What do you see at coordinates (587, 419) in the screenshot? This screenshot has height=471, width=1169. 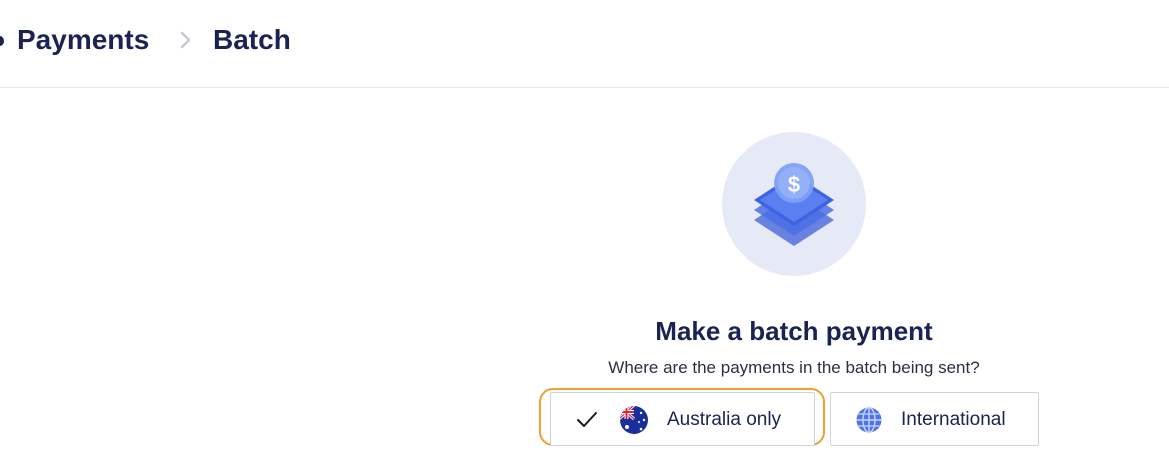 I see `checkmark-icon` at bounding box center [587, 419].